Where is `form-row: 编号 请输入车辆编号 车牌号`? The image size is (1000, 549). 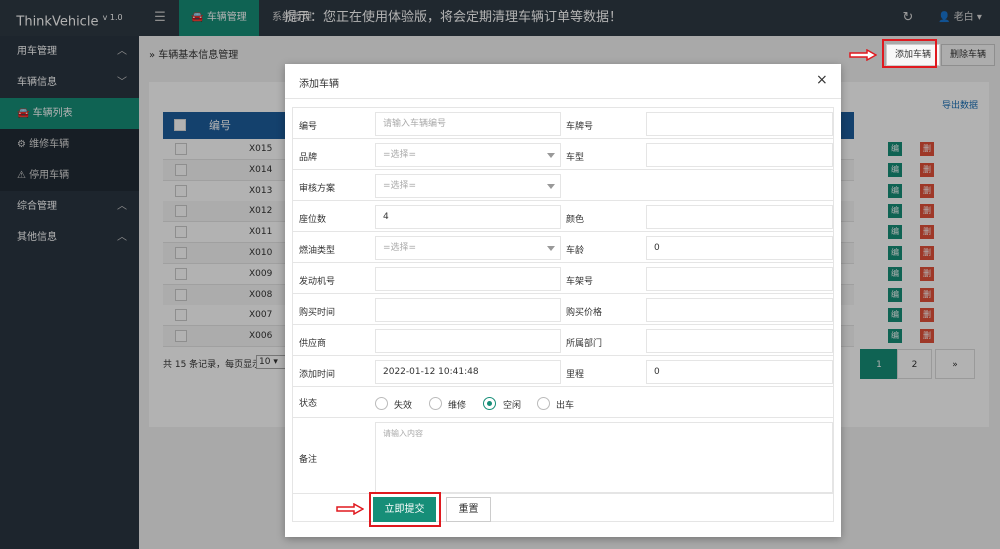 form-row: 编号 请输入车辆编号 车牌号 is located at coordinates (563, 123).